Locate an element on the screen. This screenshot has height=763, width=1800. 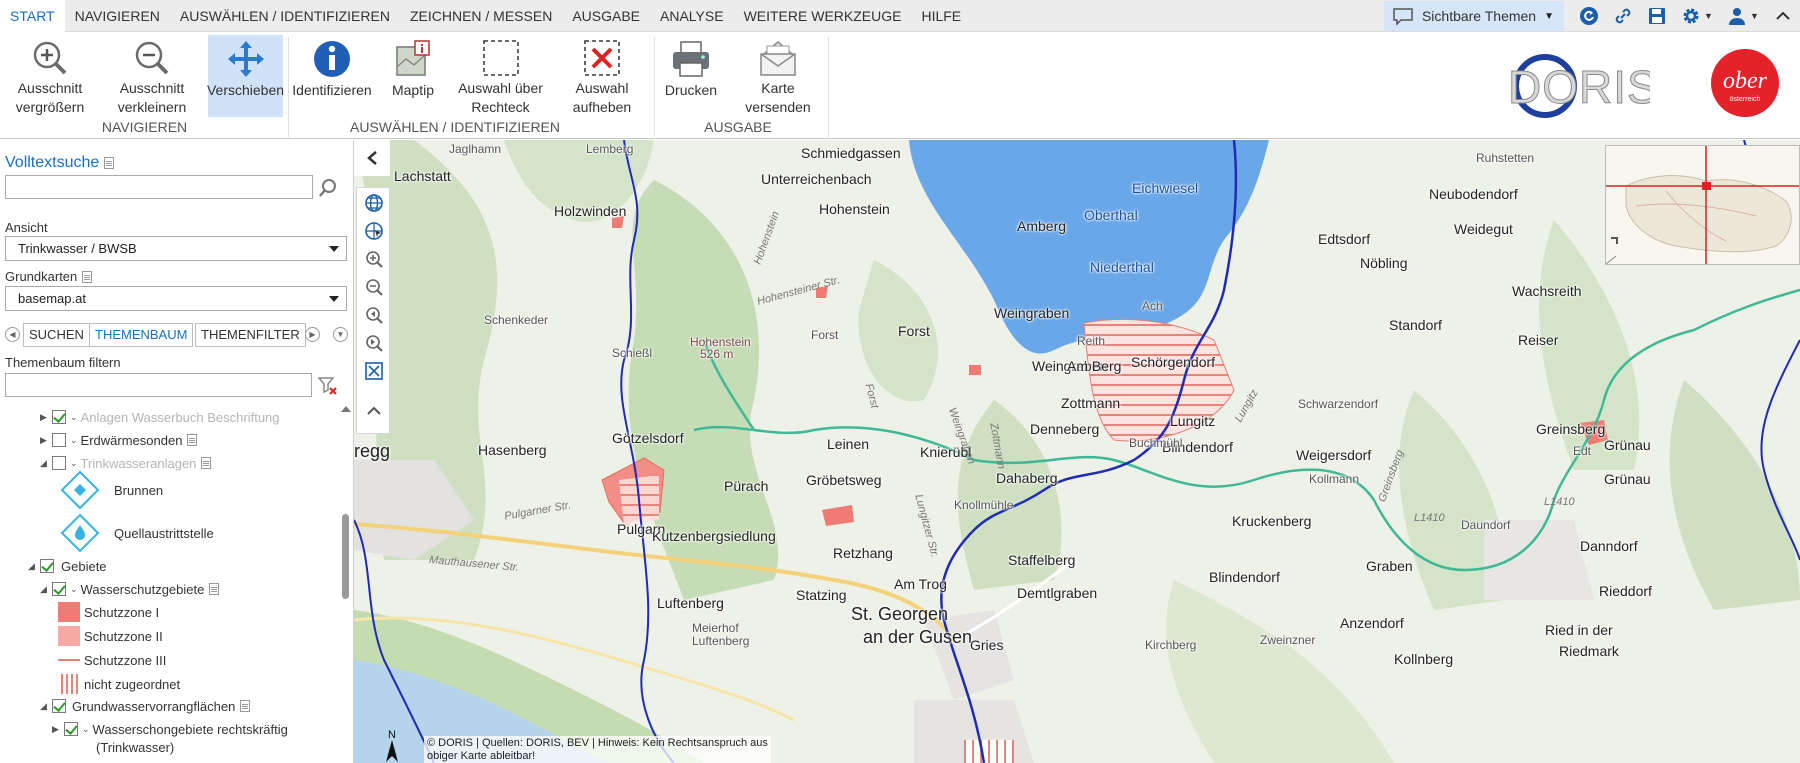
chevron-down-icon: ▼ is located at coordinates (1754, 16).